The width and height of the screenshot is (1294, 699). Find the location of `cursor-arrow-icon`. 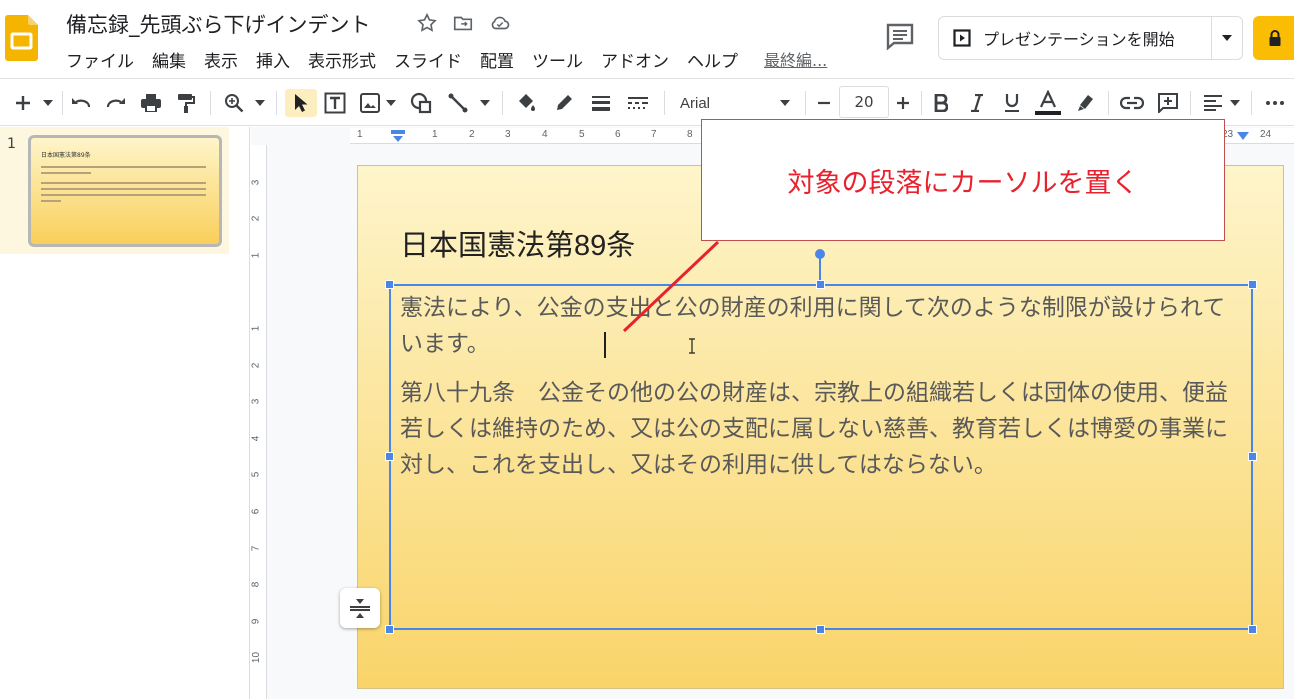

cursor-arrow-icon is located at coordinates (301, 103).